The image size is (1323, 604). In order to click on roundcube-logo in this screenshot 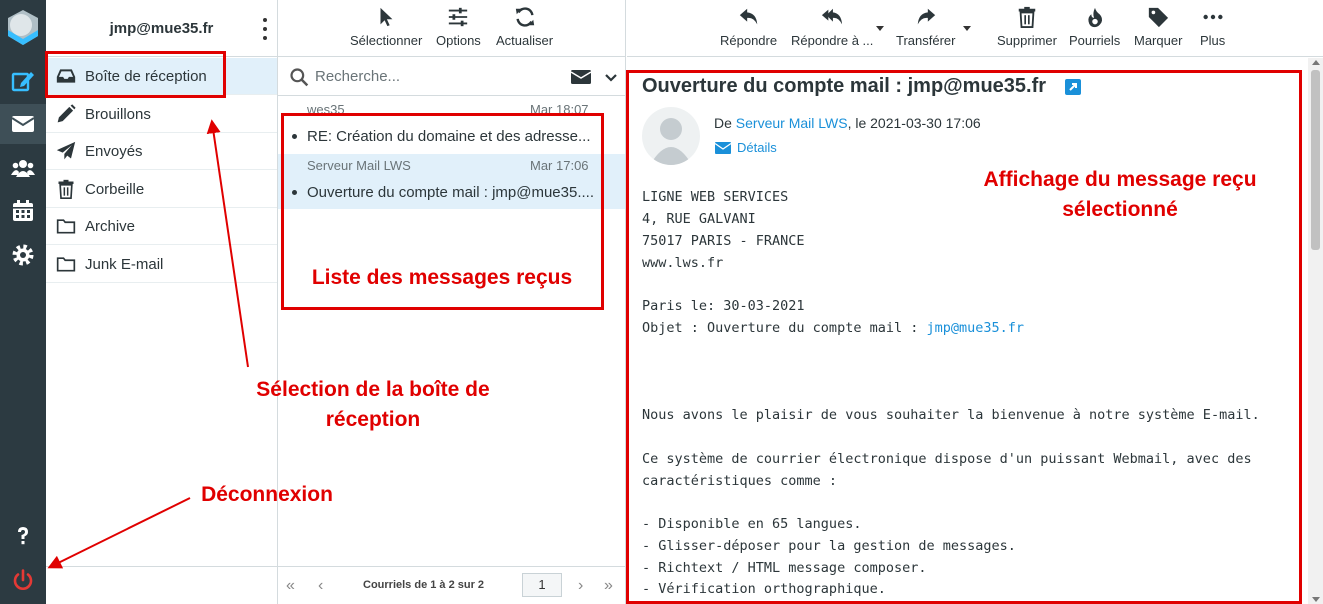, I will do `click(23, 28)`.